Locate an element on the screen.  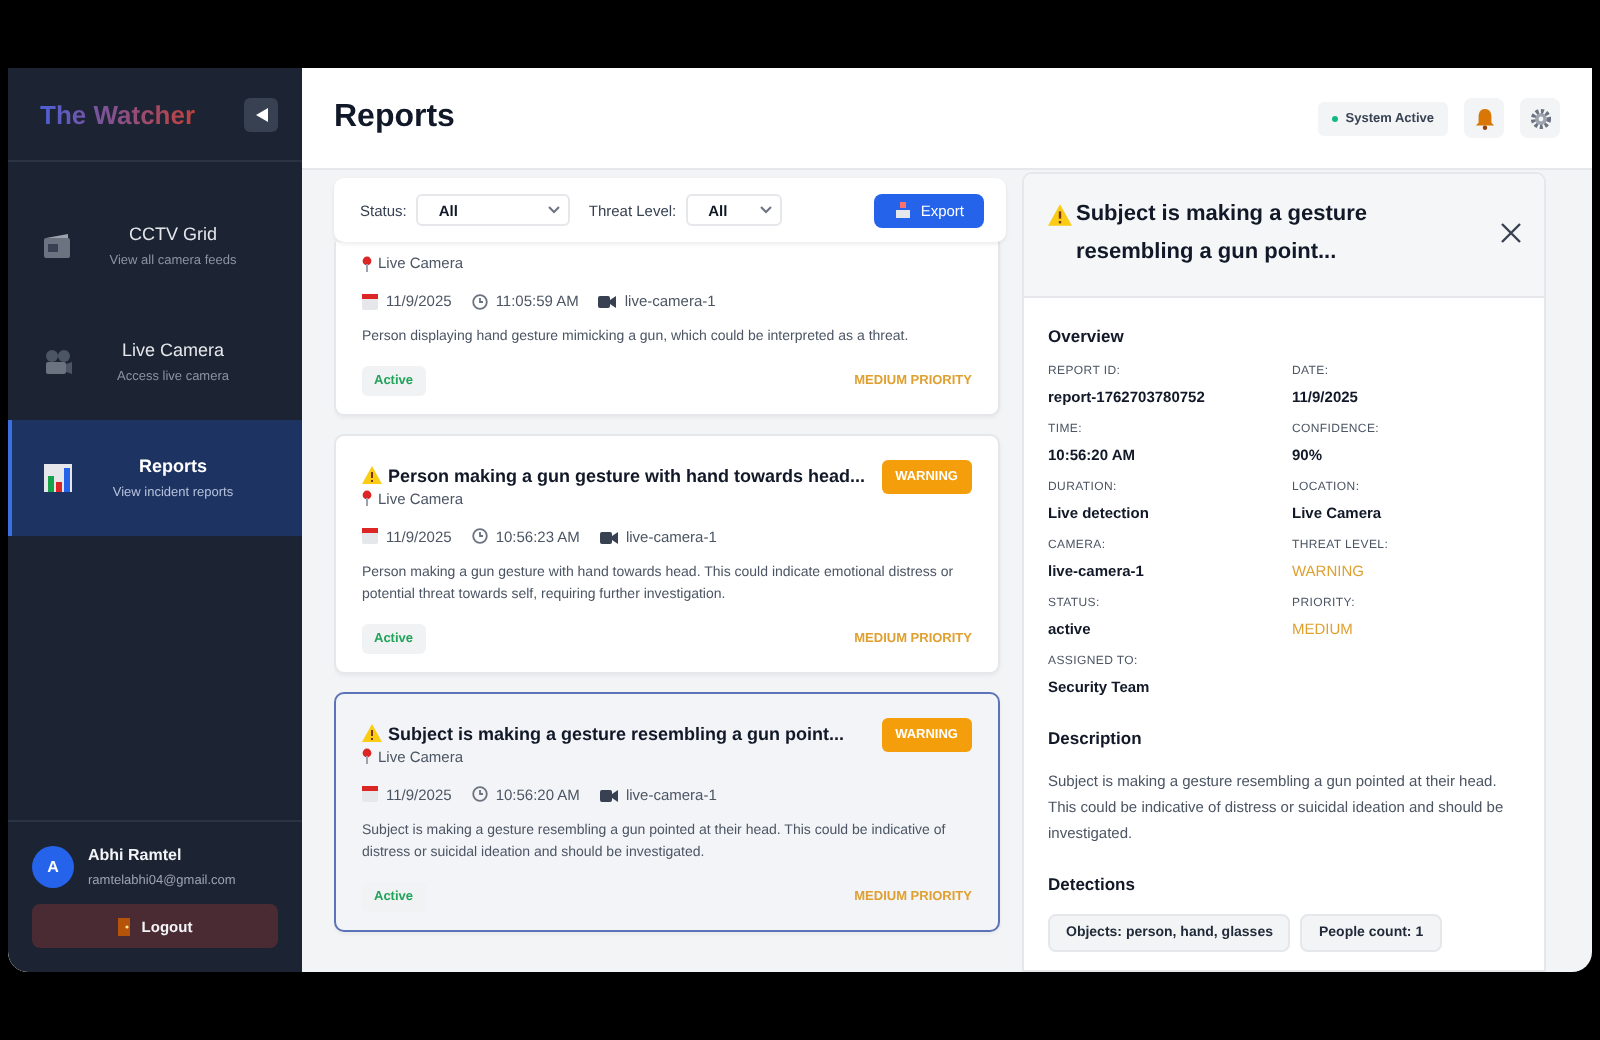
camera-icon is located at coordinates (58, 362).